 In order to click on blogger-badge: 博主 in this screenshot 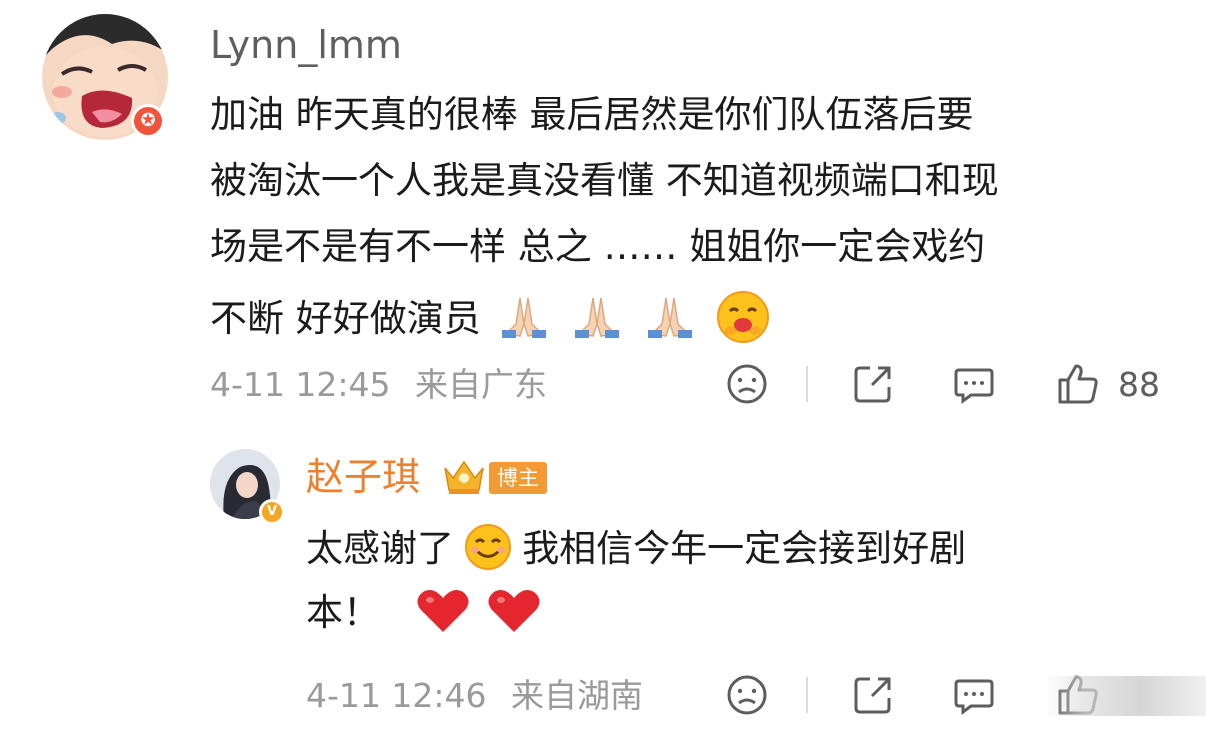, I will do `click(518, 478)`.